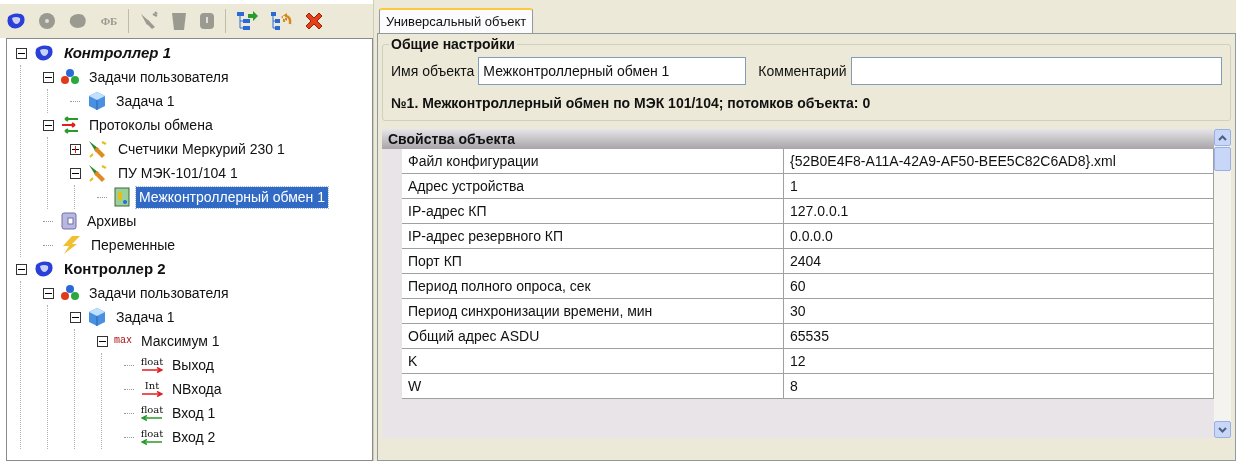 This screenshot has width=1236, height=461. Describe the element at coordinates (71, 245) in the screenshot. I see `lightning-icon` at that location.